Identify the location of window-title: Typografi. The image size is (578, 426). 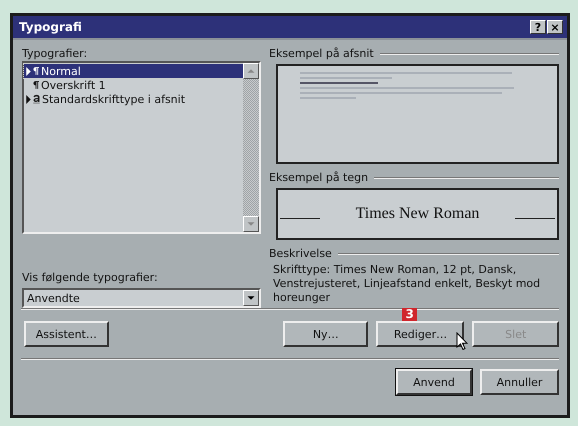
(51, 27).